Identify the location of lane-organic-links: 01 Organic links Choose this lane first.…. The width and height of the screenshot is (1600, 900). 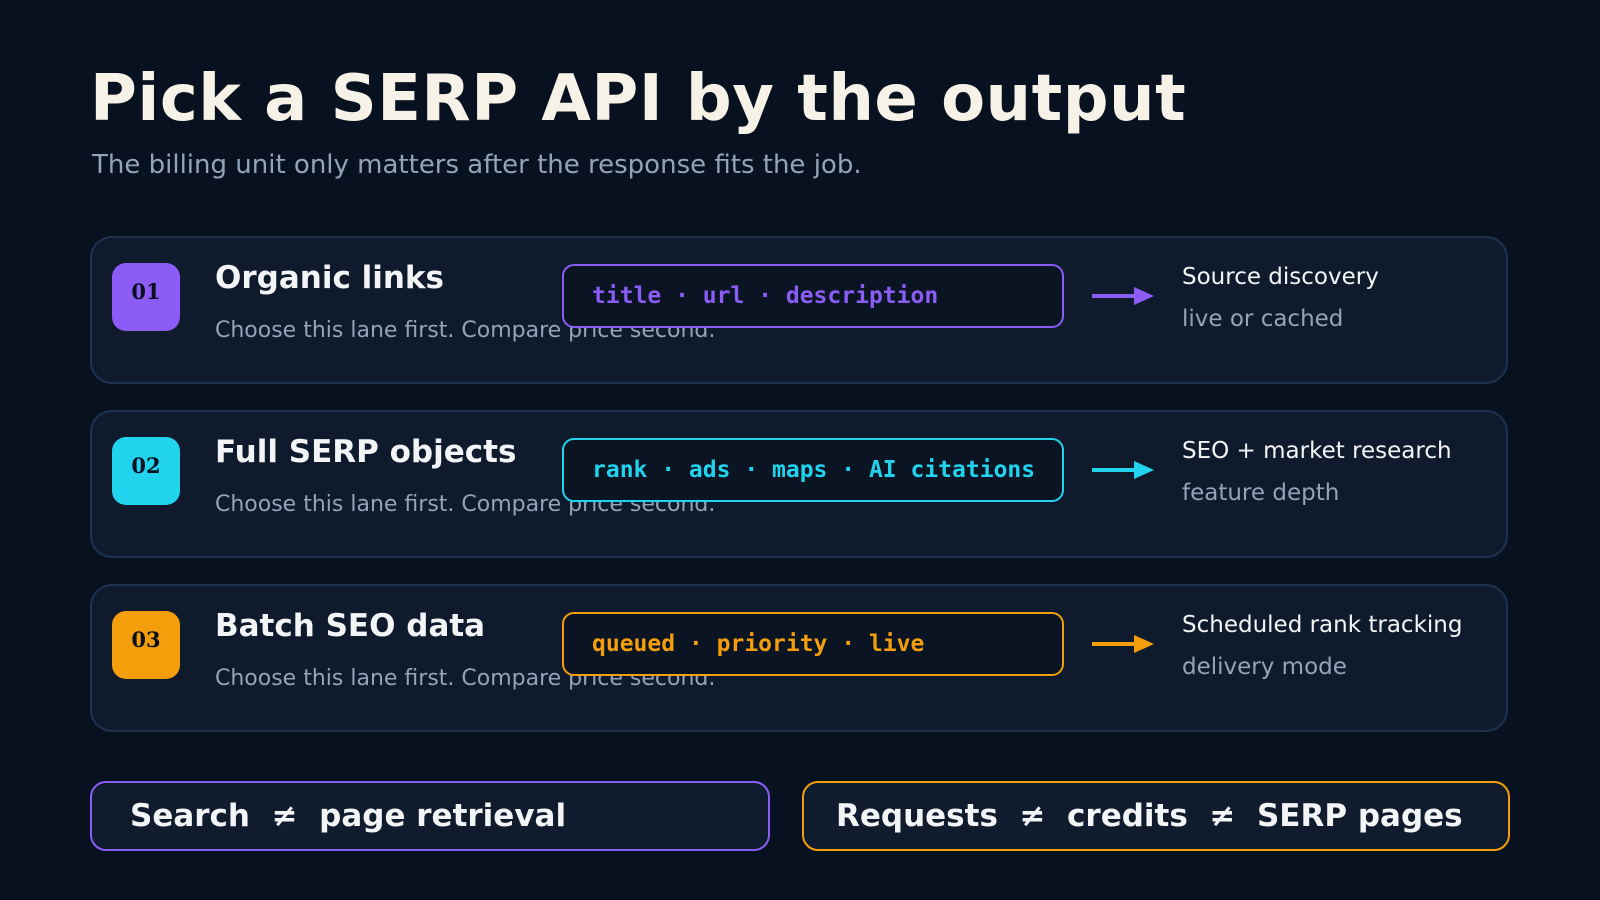
(799, 310).